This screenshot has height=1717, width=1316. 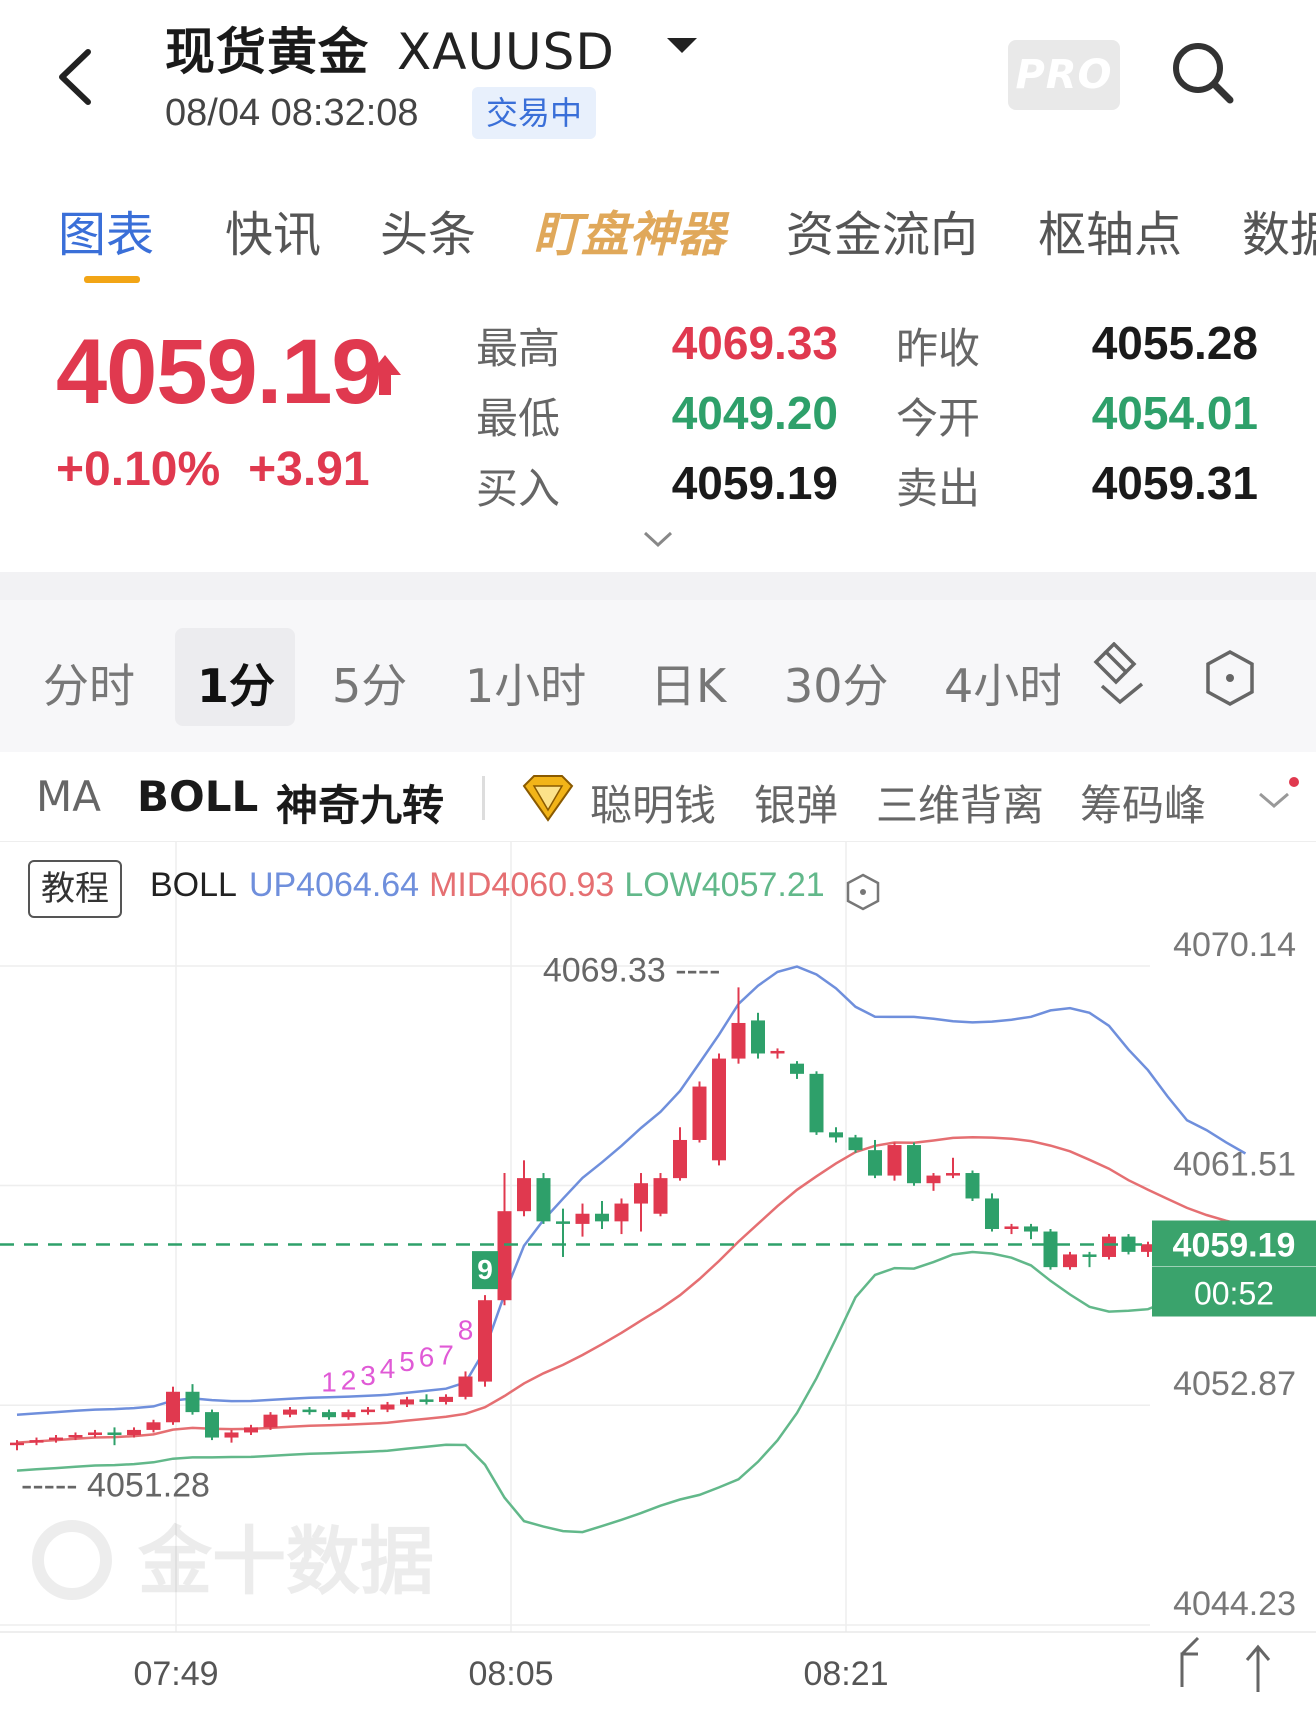 I want to click on period-tab-daily: 日K, so click(x=688, y=683).